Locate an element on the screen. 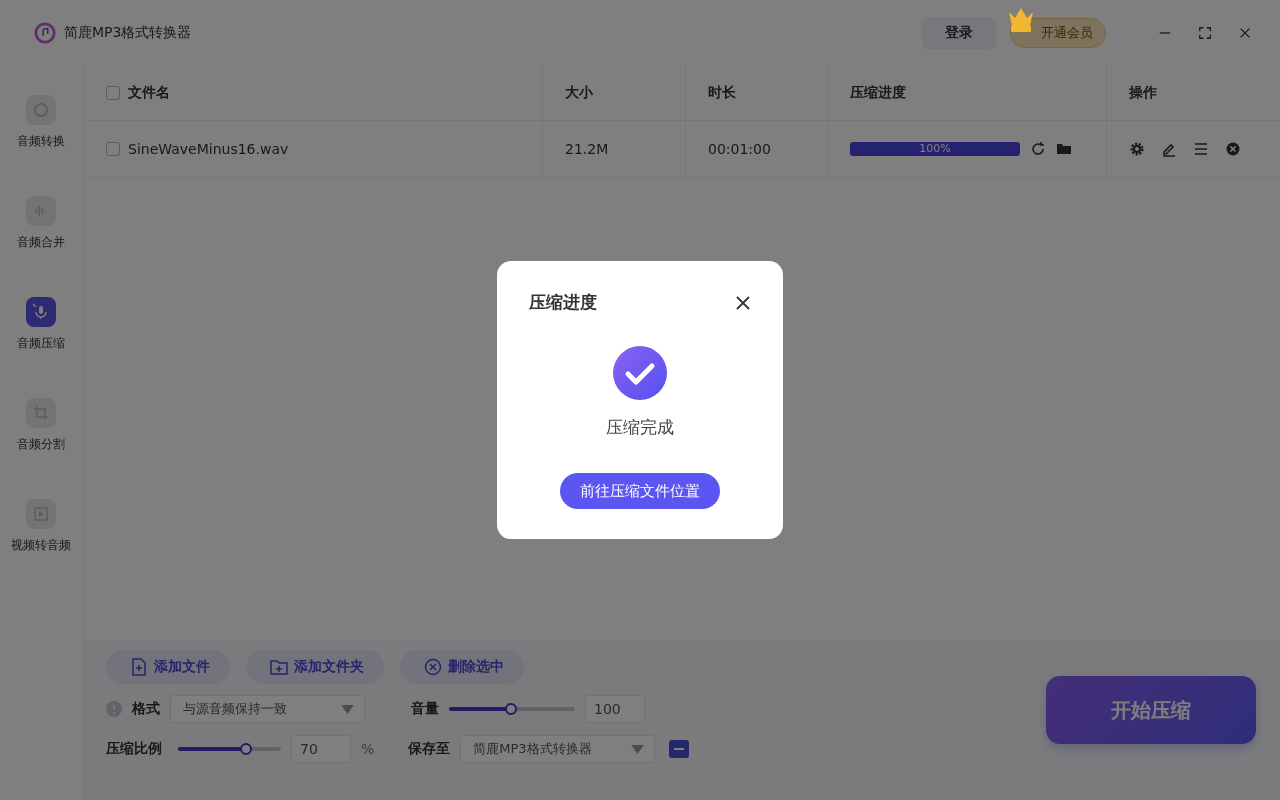  column-header: 压缩进度 is located at coordinates (878, 92).